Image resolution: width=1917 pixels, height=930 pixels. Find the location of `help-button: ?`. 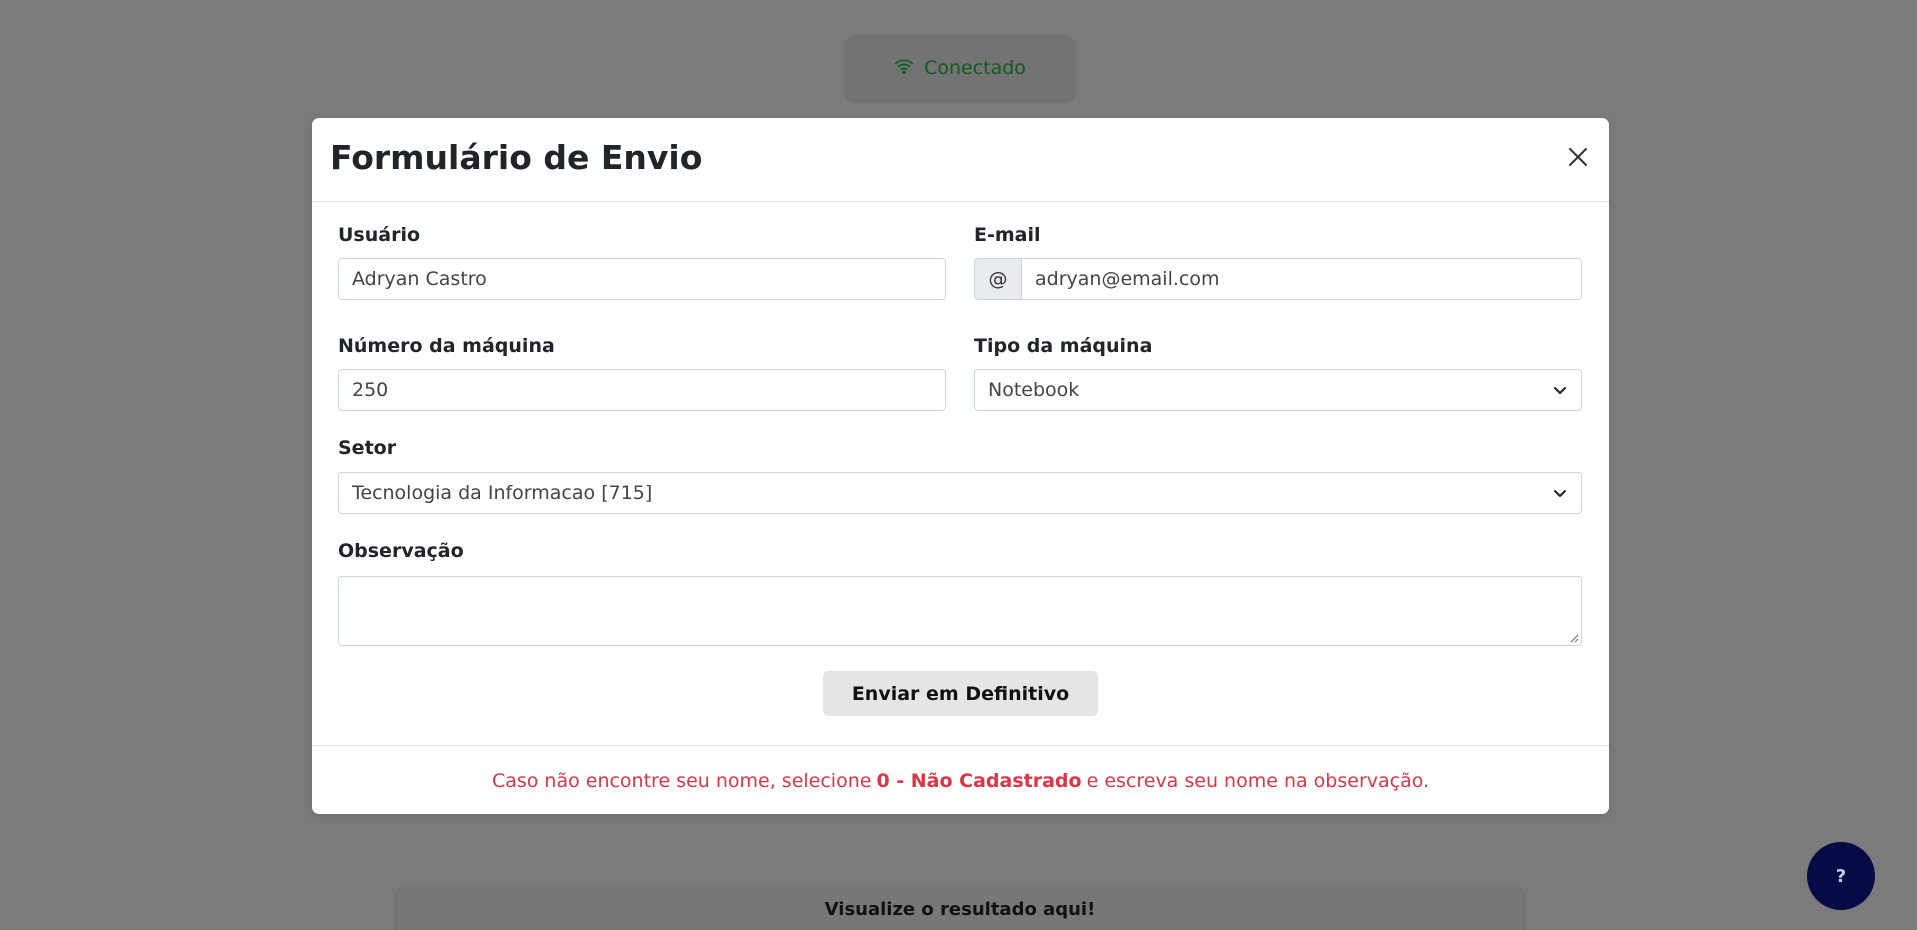

help-button: ? is located at coordinates (1841, 876).